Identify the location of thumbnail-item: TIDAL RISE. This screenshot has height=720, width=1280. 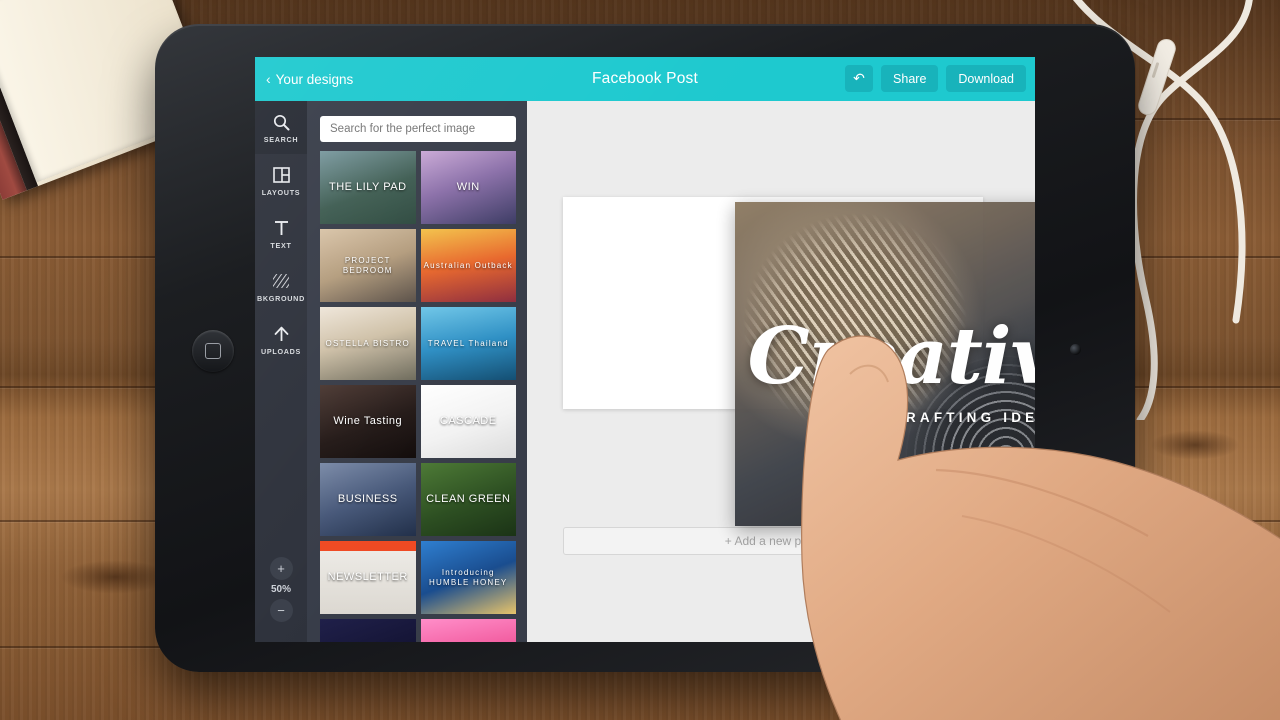
(468, 630).